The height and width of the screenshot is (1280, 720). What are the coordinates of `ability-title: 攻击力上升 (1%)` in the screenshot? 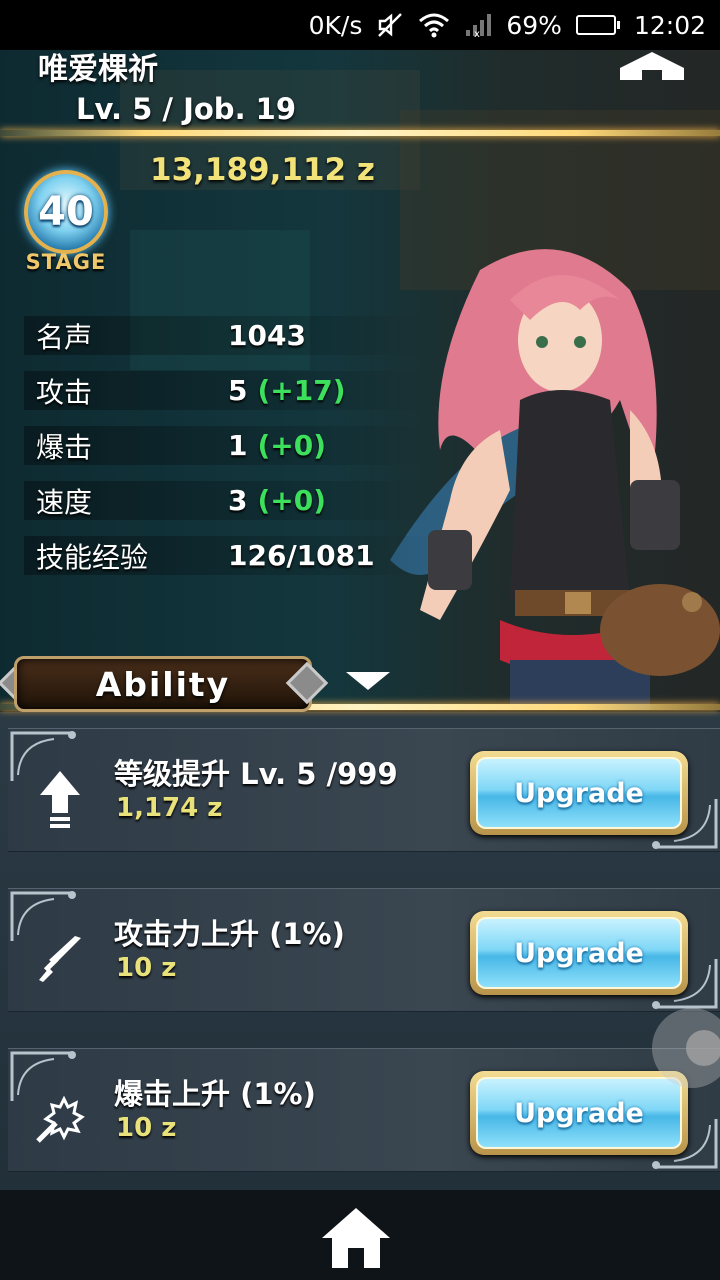 It's located at (229, 934).